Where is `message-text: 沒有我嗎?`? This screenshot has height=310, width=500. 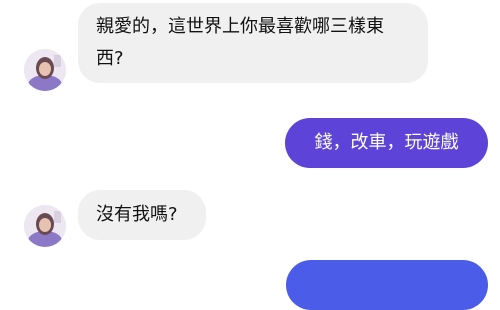 message-text: 沒有我嗎? is located at coordinates (137, 214).